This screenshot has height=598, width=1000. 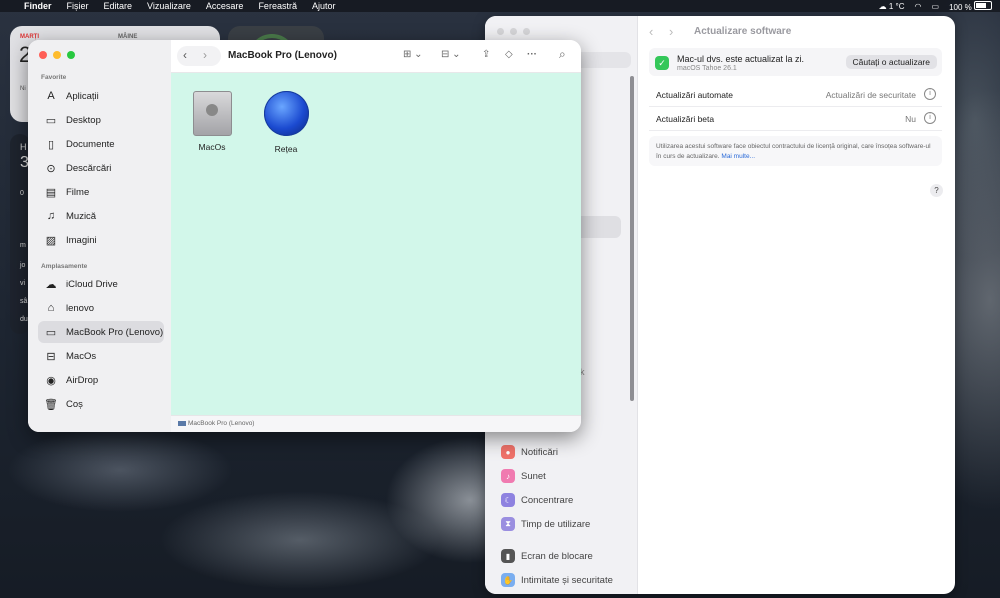 I want to click on share-icon: ⇪, so click(x=486, y=54).